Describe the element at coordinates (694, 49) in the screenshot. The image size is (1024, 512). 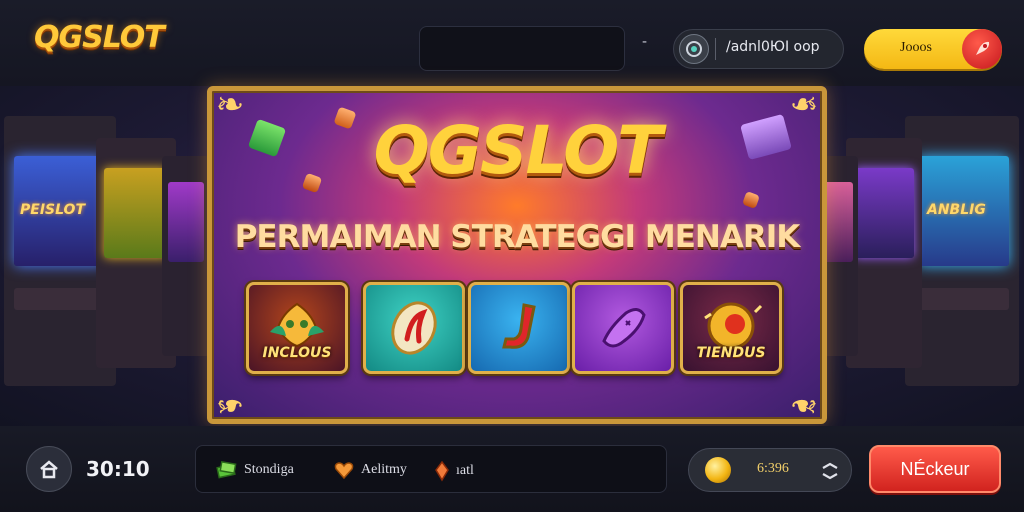
I see `shield-user-icon` at that location.